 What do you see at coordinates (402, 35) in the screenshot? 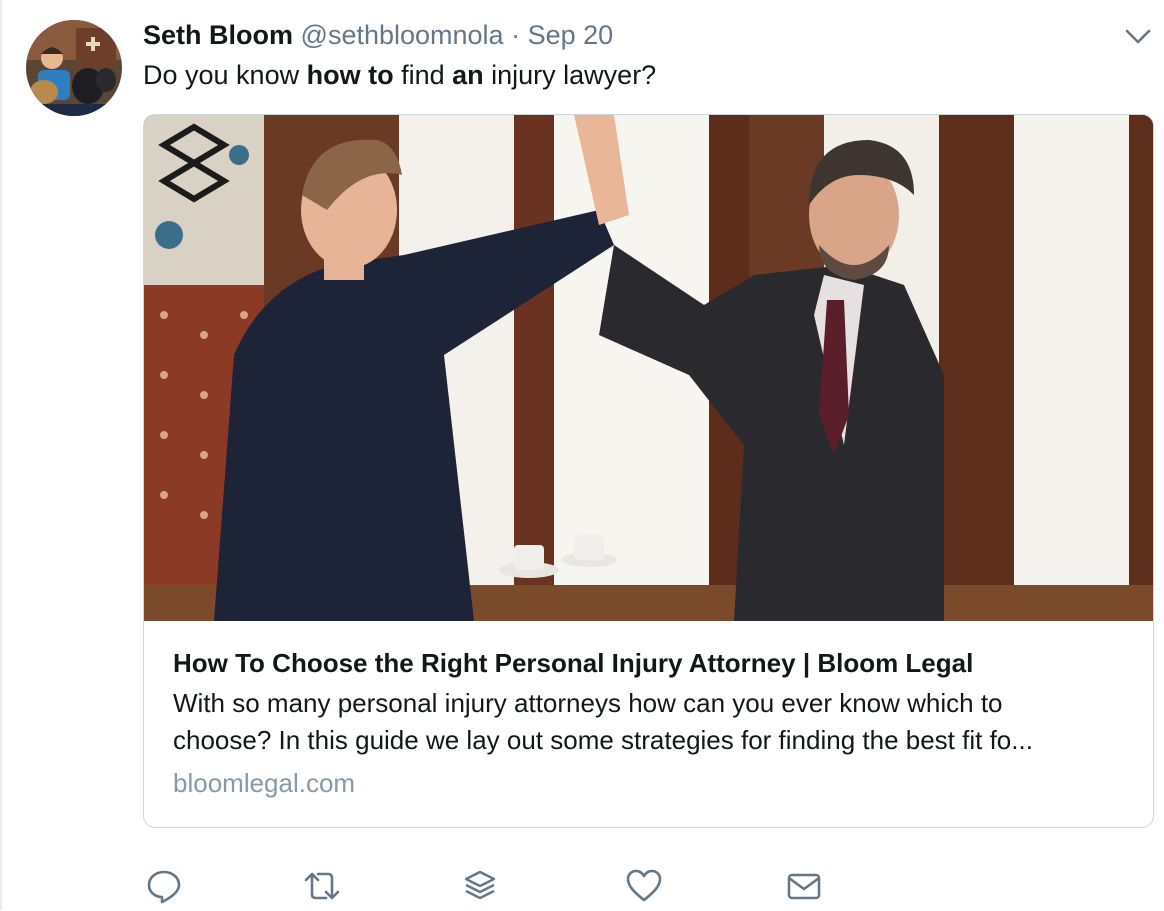
I see `author-handle: @sethbloomnola` at bounding box center [402, 35].